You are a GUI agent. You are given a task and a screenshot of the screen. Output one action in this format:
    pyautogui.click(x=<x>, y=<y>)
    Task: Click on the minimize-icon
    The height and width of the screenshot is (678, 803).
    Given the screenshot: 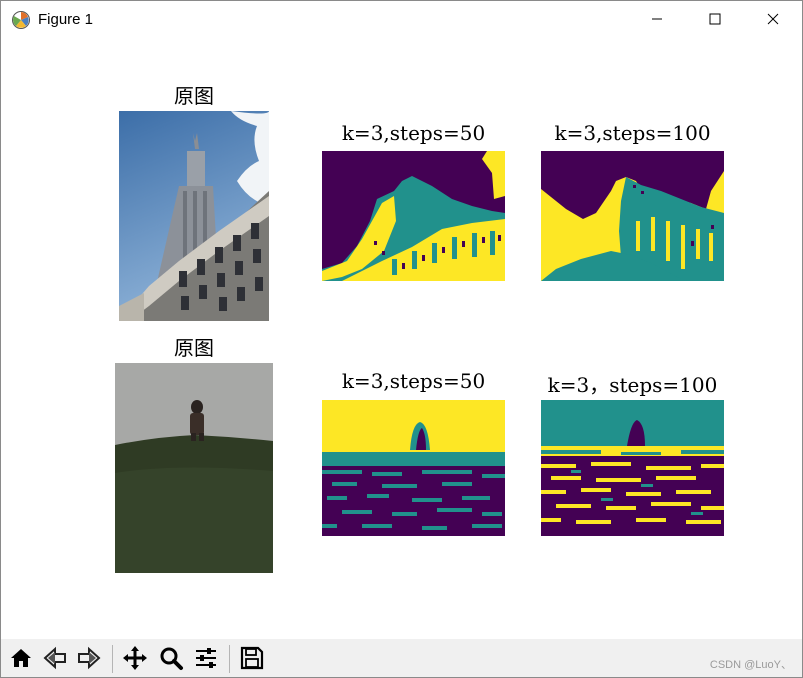 What is the action you would take?
    pyautogui.click(x=657, y=19)
    